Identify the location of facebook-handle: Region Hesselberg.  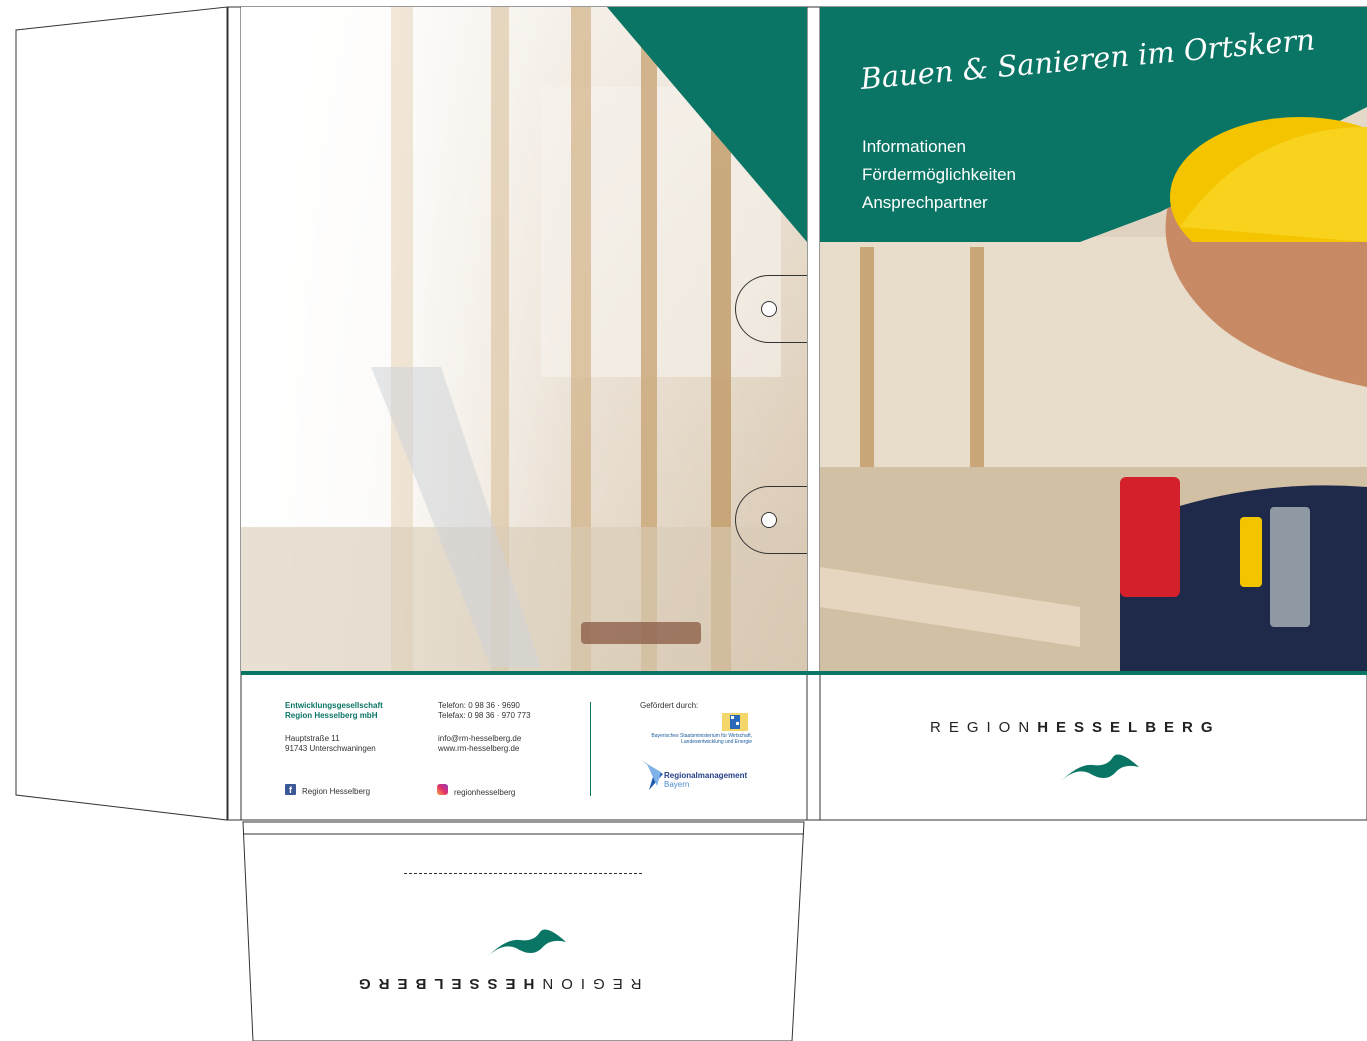
(336, 791).